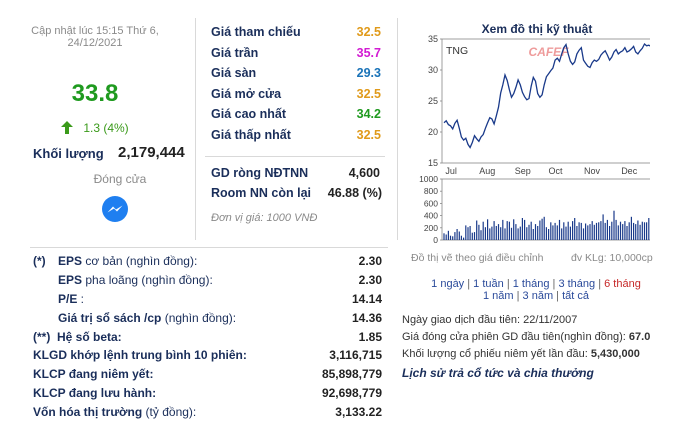 This screenshot has width=690, height=424. Describe the element at coordinates (95, 128) in the screenshot. I see `price-change: 1.3 (4%)` at that location.